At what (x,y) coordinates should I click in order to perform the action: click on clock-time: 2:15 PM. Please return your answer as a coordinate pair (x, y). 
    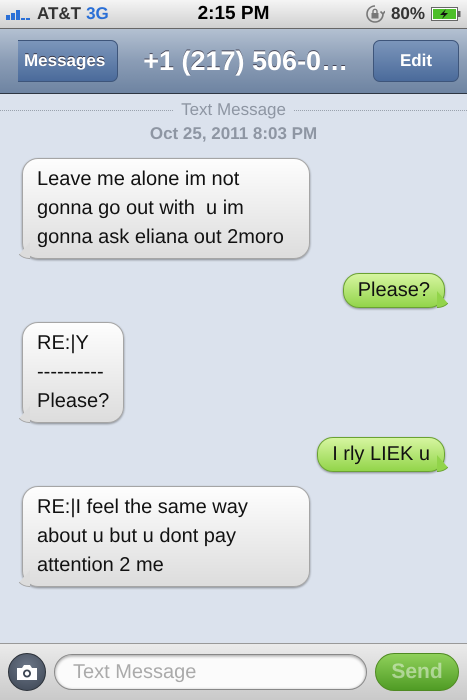
    Looking at the image, I should click on (234, 14).